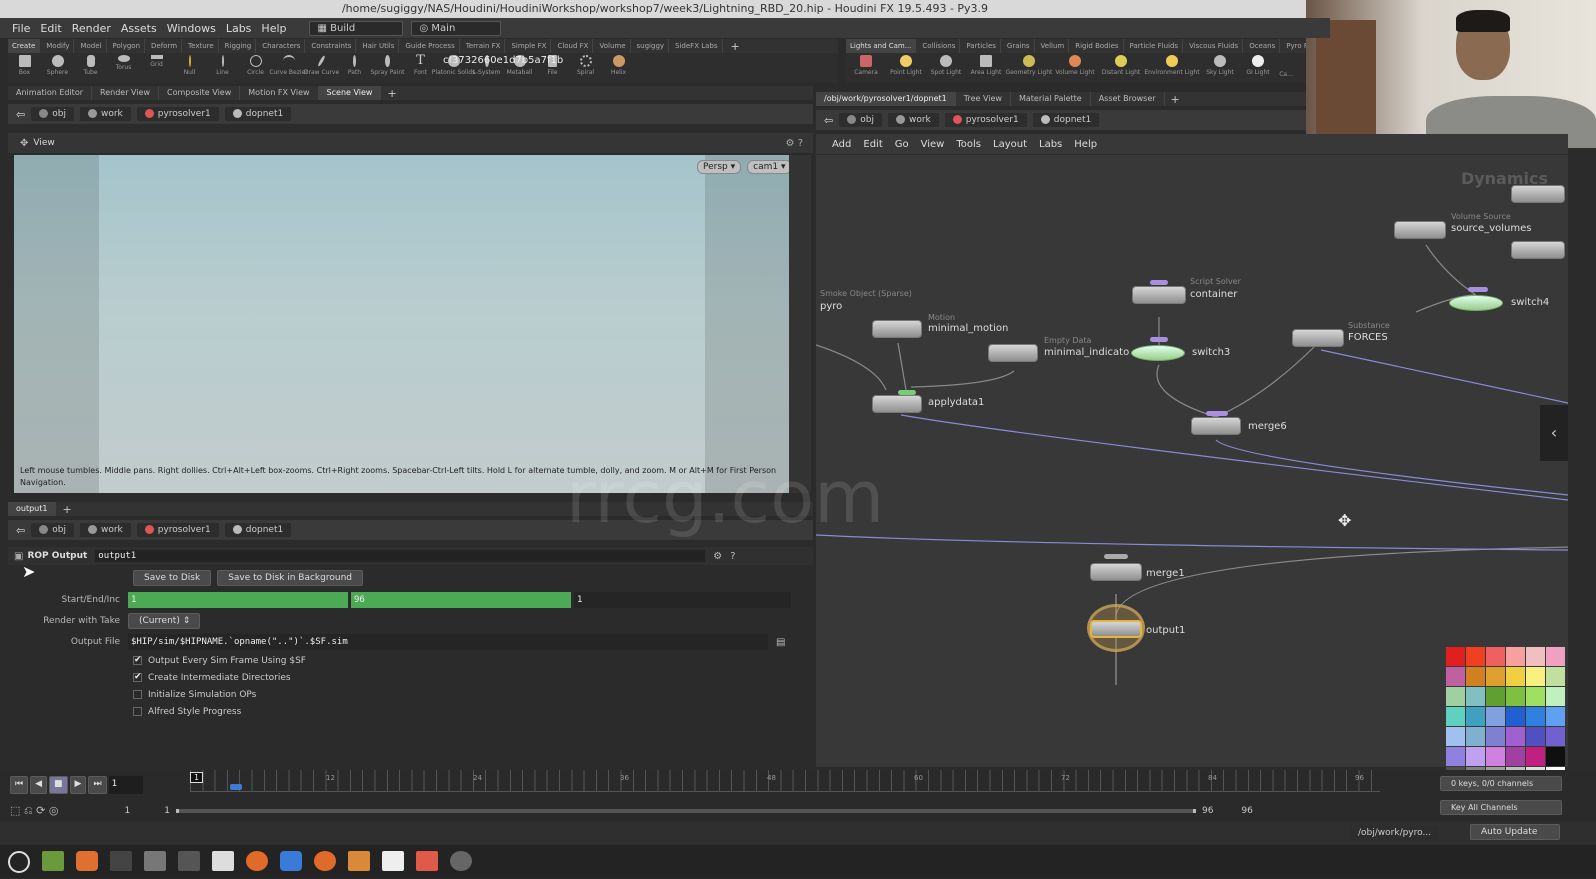  I want to click on output-file-field: $HIP/sim/$HIPNAME.`opname("..")`.$SF.sim, so click(448, 642).